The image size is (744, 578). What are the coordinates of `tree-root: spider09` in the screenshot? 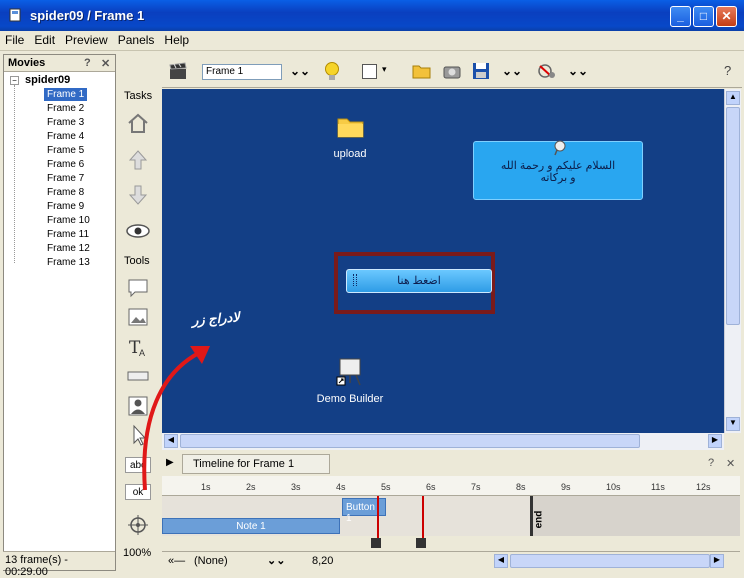 It's located at (47, 80).